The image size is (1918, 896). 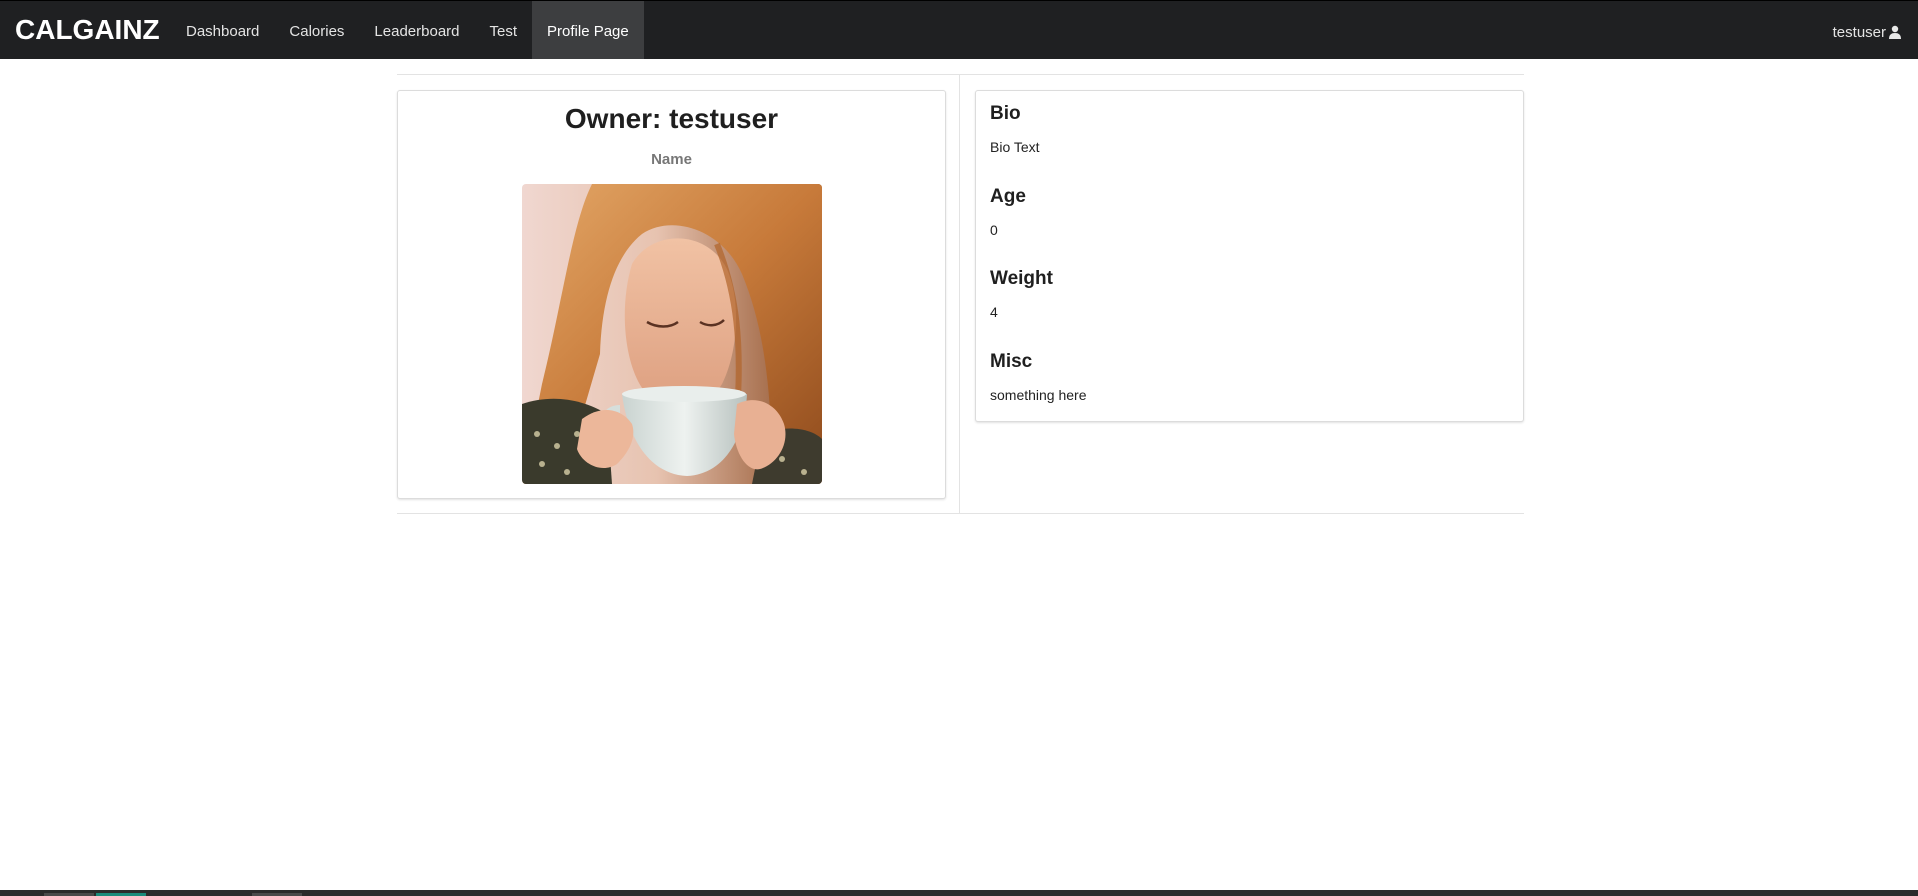 What do you see at coordinates (87, 30) in the screenshot?
I see `brand-logo: CALGAINZ` at bounding box center [87, 30].